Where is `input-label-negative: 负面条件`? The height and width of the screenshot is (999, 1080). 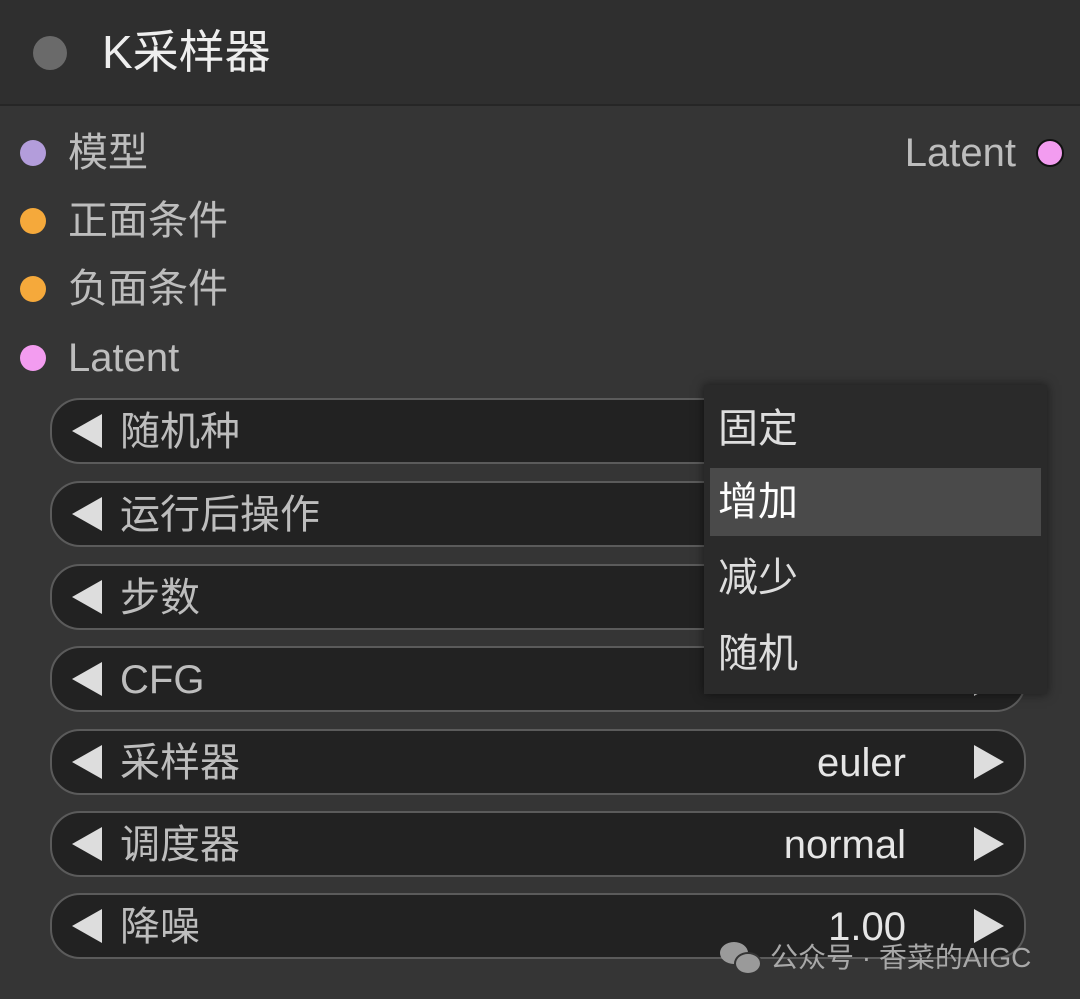 input-label-negative: 负面条件 is located at coordinates (148, 289).